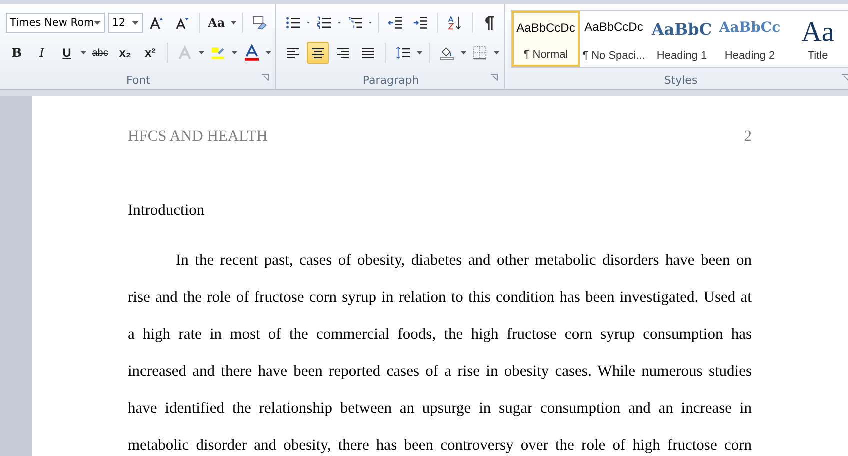 This screenshot has width=848, height=456. I want to click on page-number: 2, so click(748, 137).